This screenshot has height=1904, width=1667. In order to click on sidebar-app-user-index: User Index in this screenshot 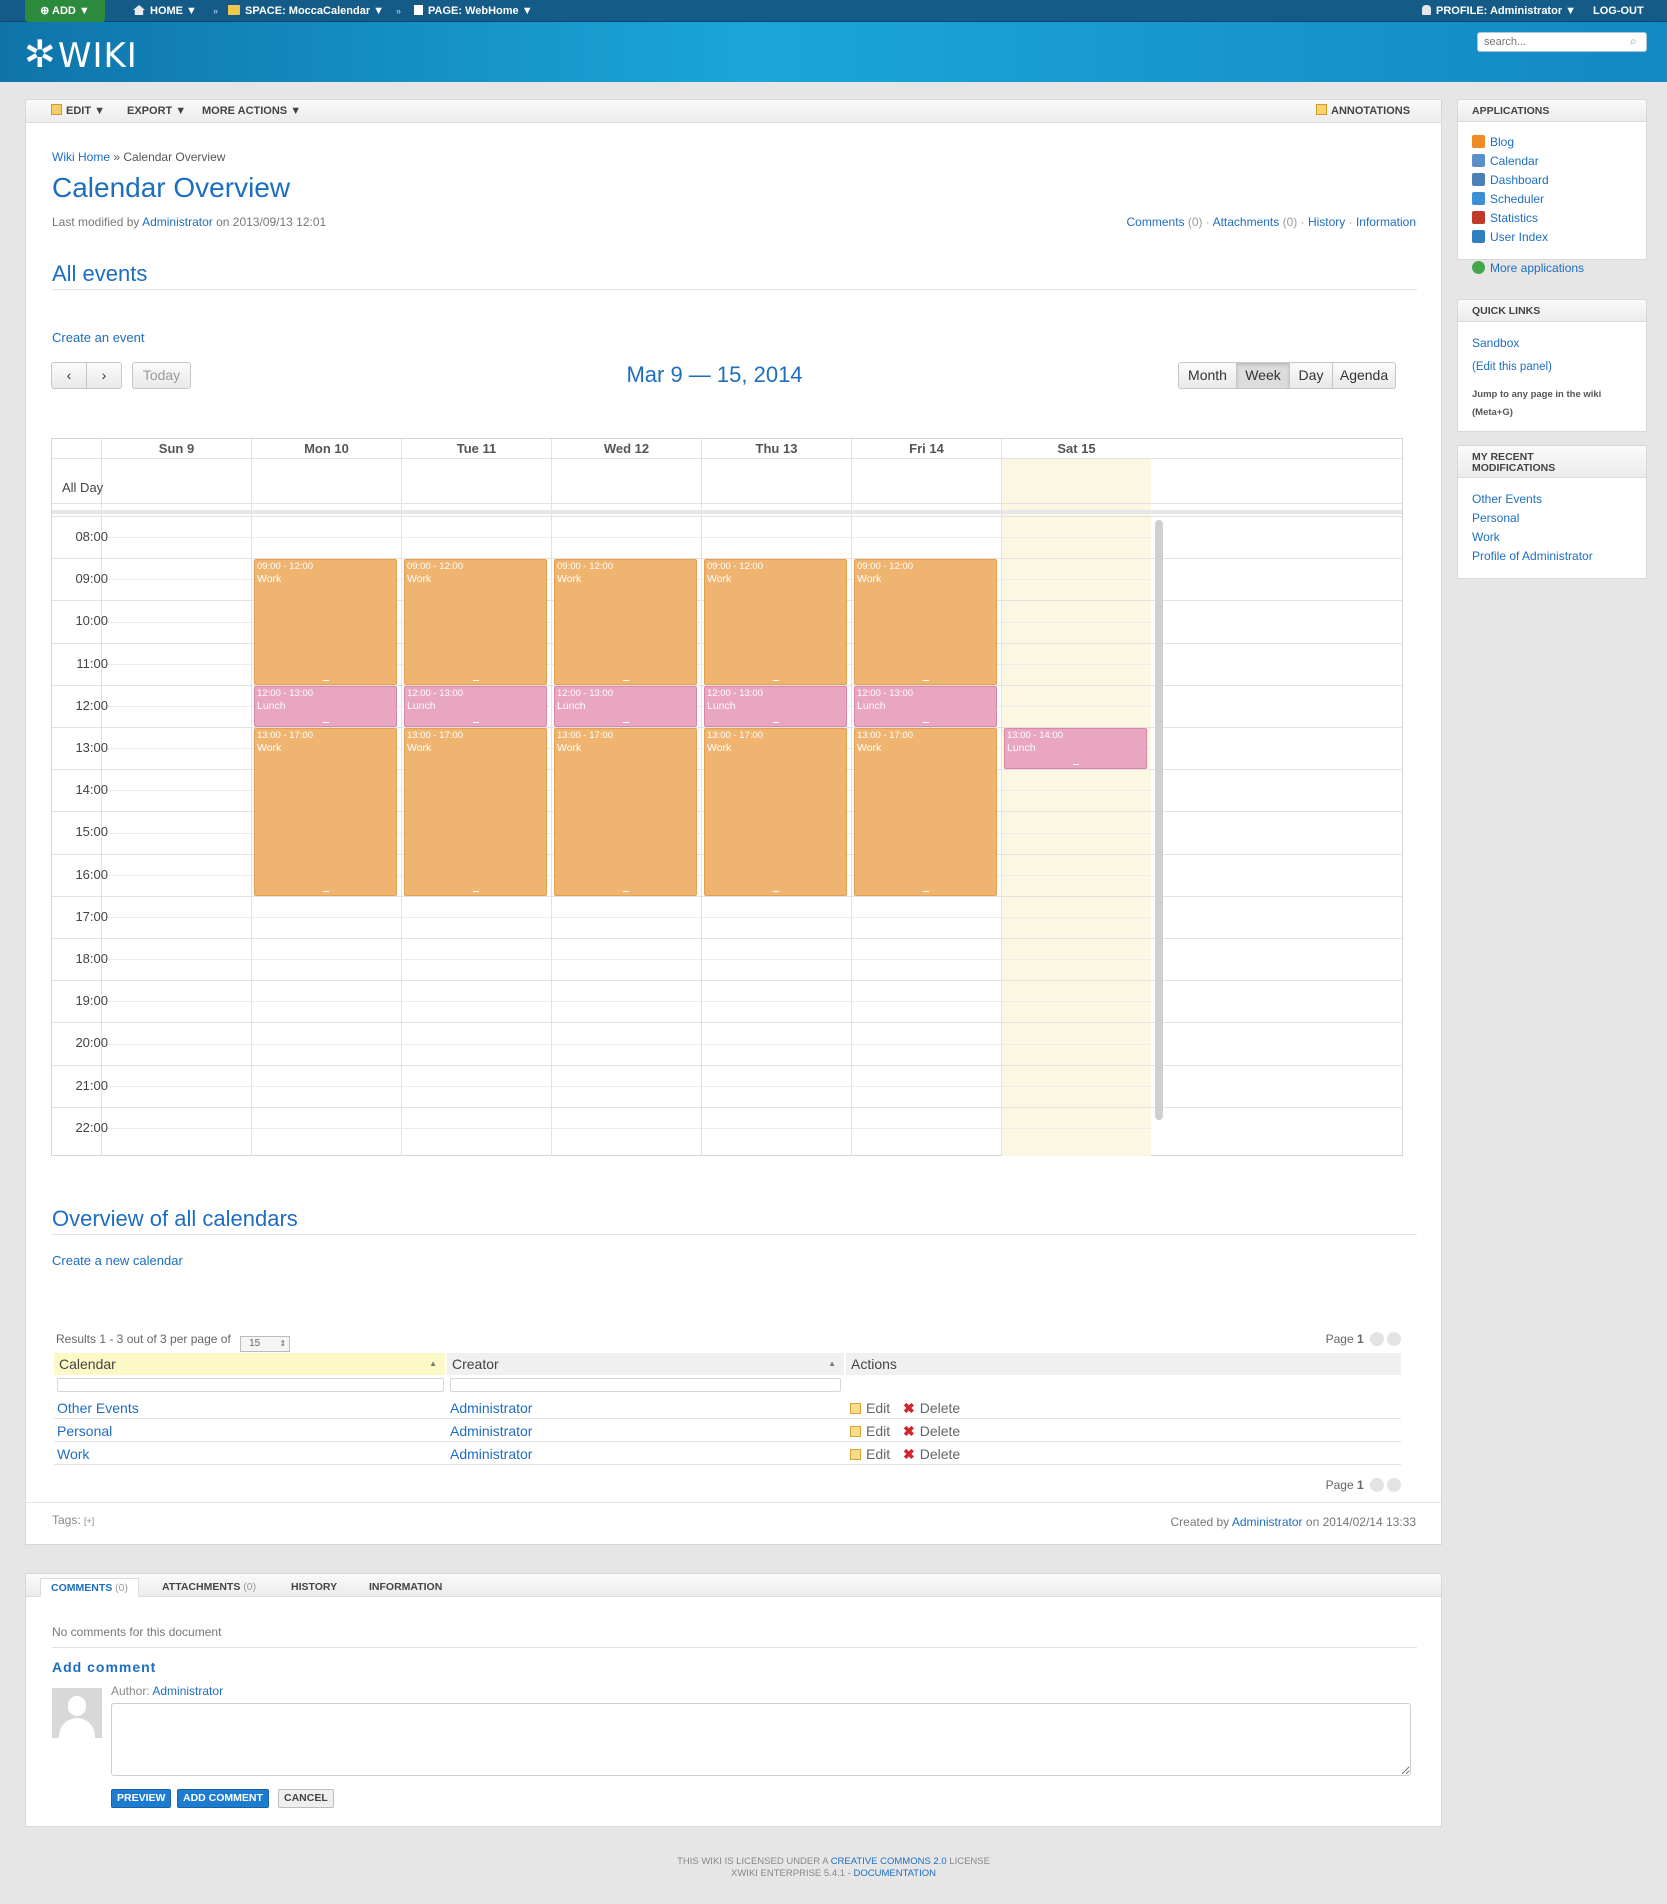, I will do `click(1510, 237)`.